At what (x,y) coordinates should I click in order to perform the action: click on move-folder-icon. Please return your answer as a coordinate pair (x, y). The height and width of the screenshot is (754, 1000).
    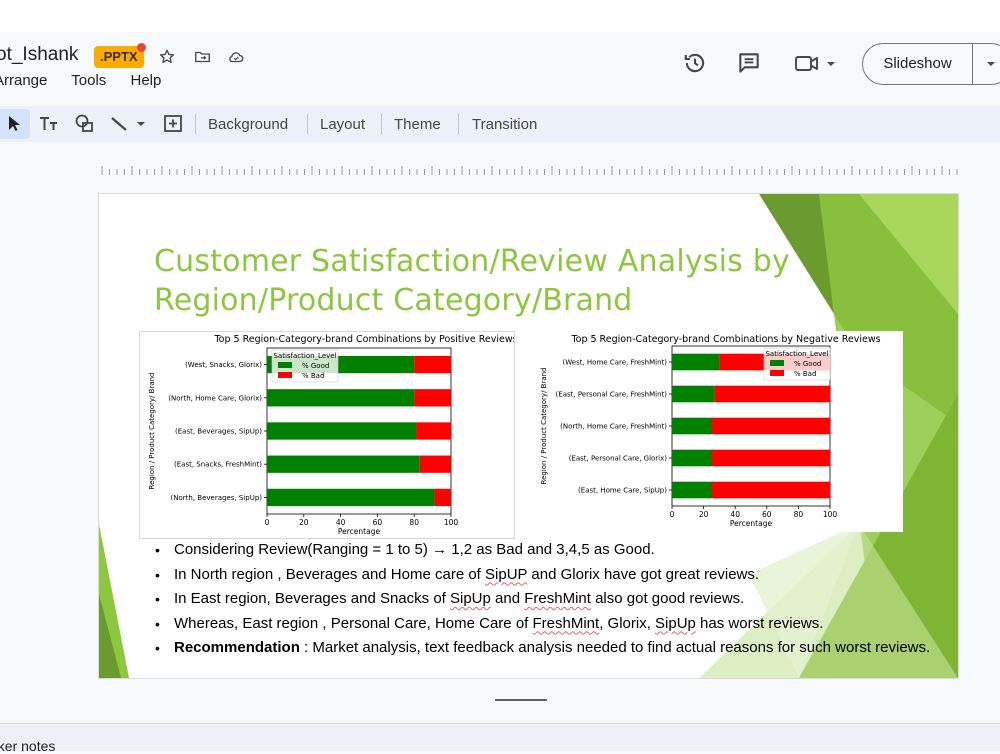
    Looking at the image, I should click on (202, 57).